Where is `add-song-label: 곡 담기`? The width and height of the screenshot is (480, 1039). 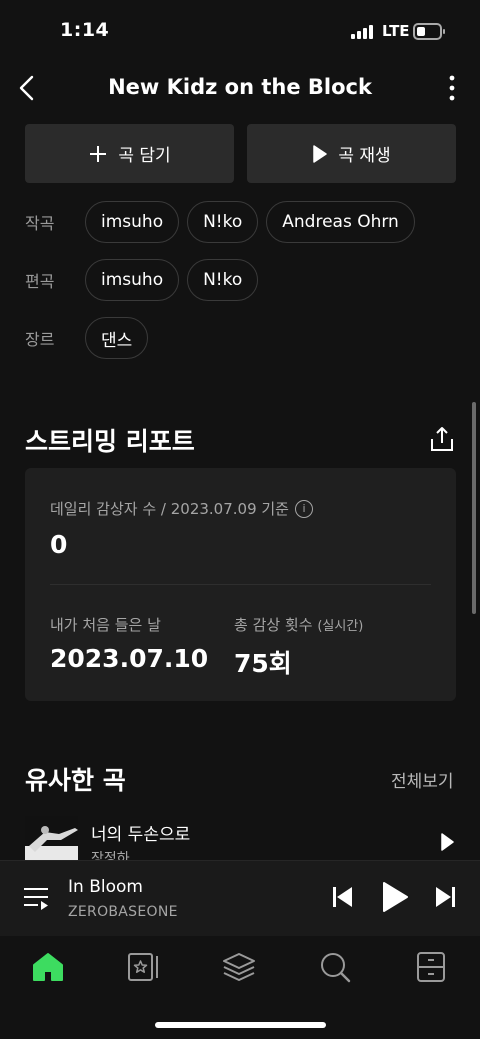
add-song-label: 곡 담기 is located at coordinates (144, 156).